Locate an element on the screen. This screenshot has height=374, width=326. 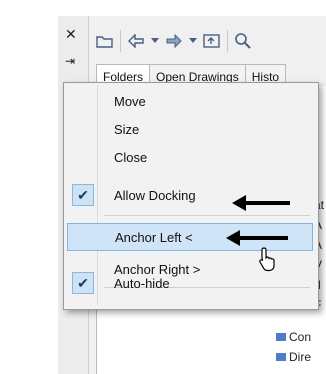
folder-open-icon is located at coordinates (105, 41).